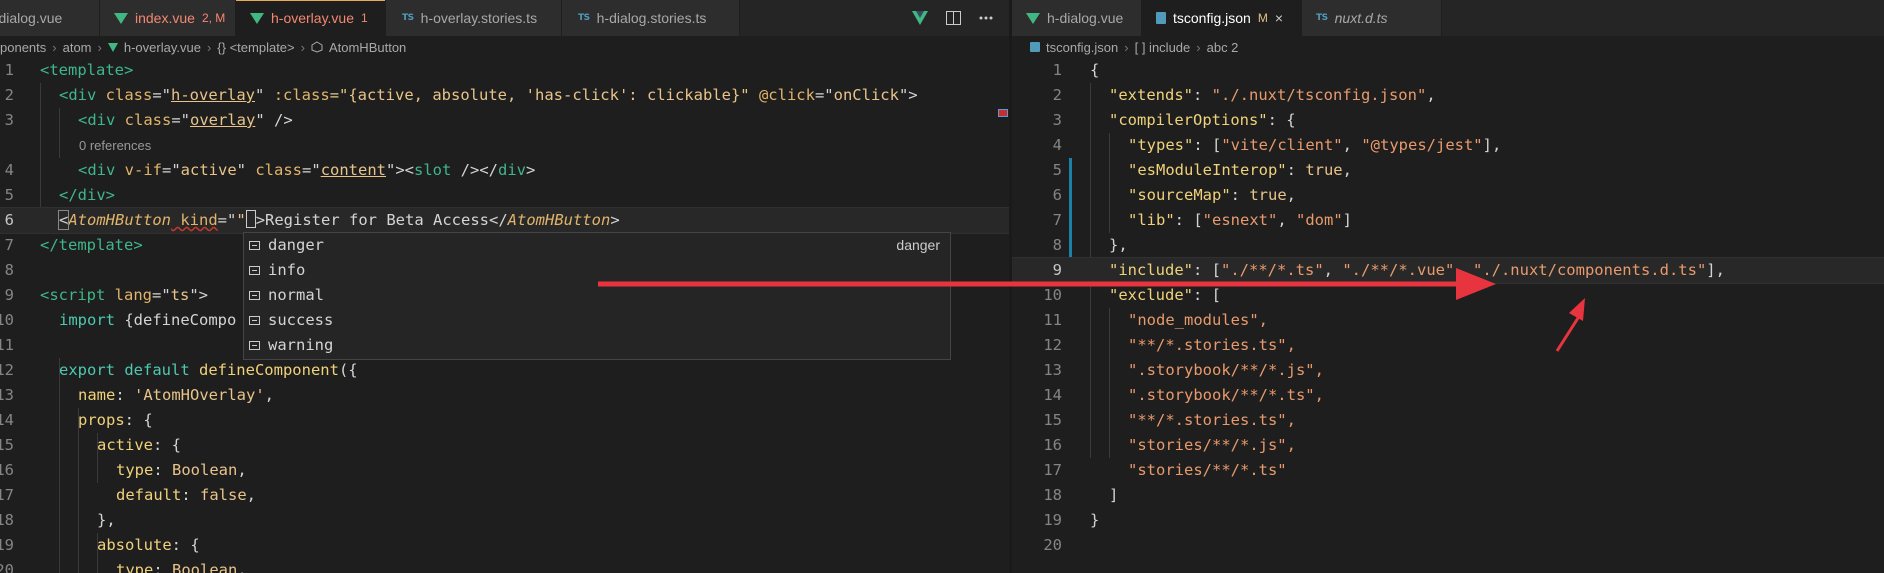  What do you see at coordinates (1057, 270) in the screenshot?
I see `line-number: 9` at bounding box center [1057, 270].